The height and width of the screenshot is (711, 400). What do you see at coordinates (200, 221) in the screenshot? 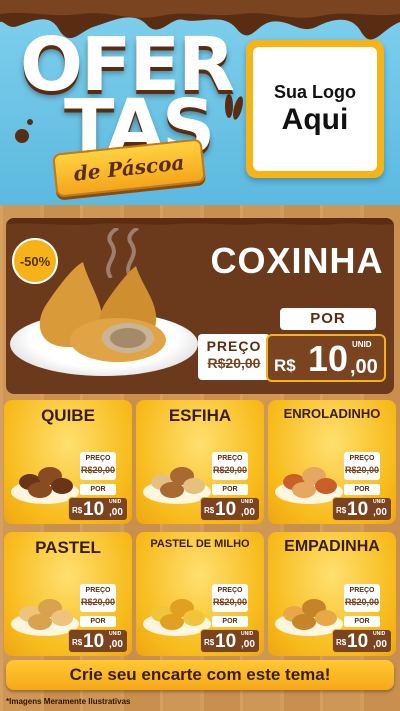
I see `panel-chocolate-drip` at bounding box center [200, 221].